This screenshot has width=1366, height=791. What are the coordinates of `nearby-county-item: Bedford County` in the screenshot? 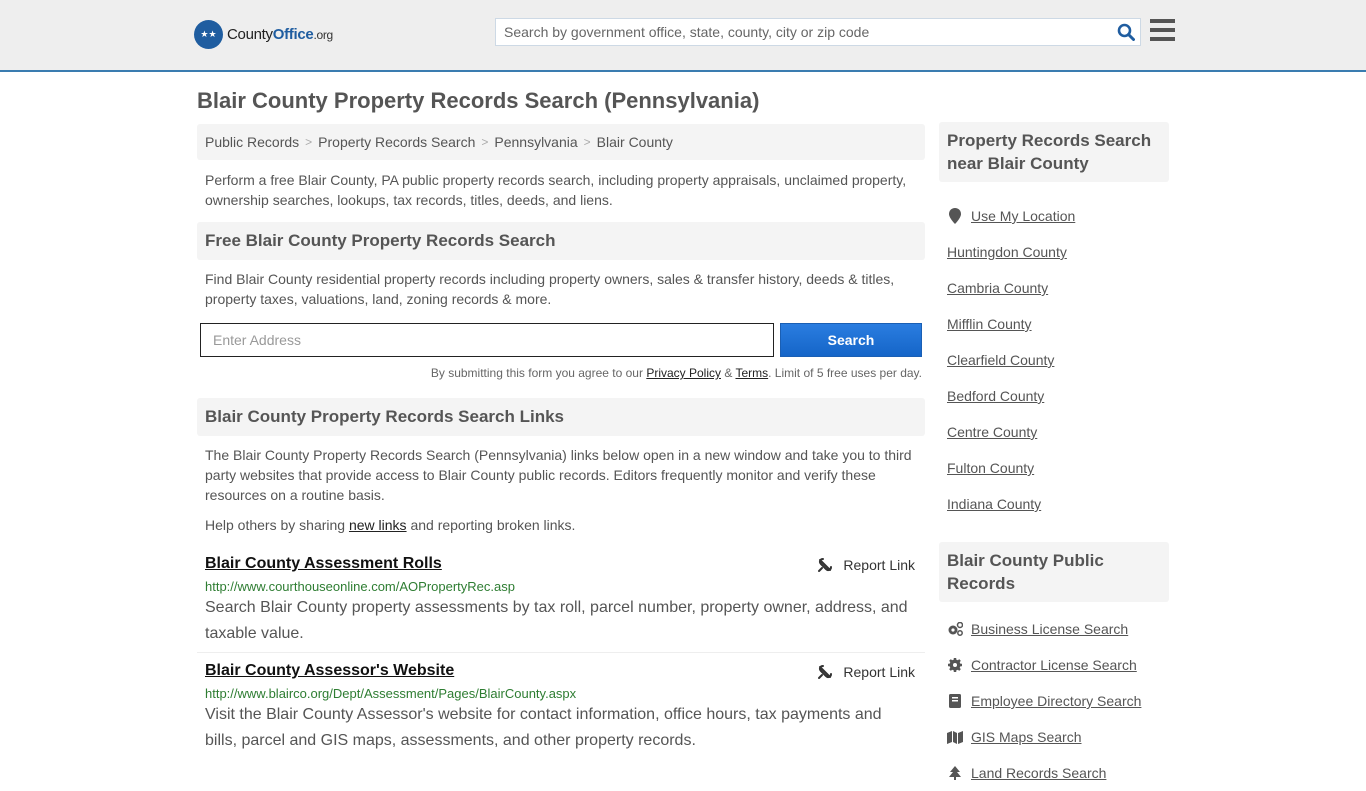 It's located at (1054, 396).